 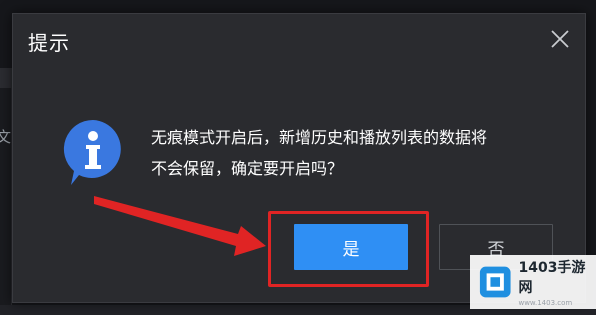 What do you see at coordinates (361, 153) in the screenshot?
I see `dialog-message: 无痕模式开启后，新增历史和播放列表的数据将 不会保留，确定要开启吗？` at bounding box center [361, 153].